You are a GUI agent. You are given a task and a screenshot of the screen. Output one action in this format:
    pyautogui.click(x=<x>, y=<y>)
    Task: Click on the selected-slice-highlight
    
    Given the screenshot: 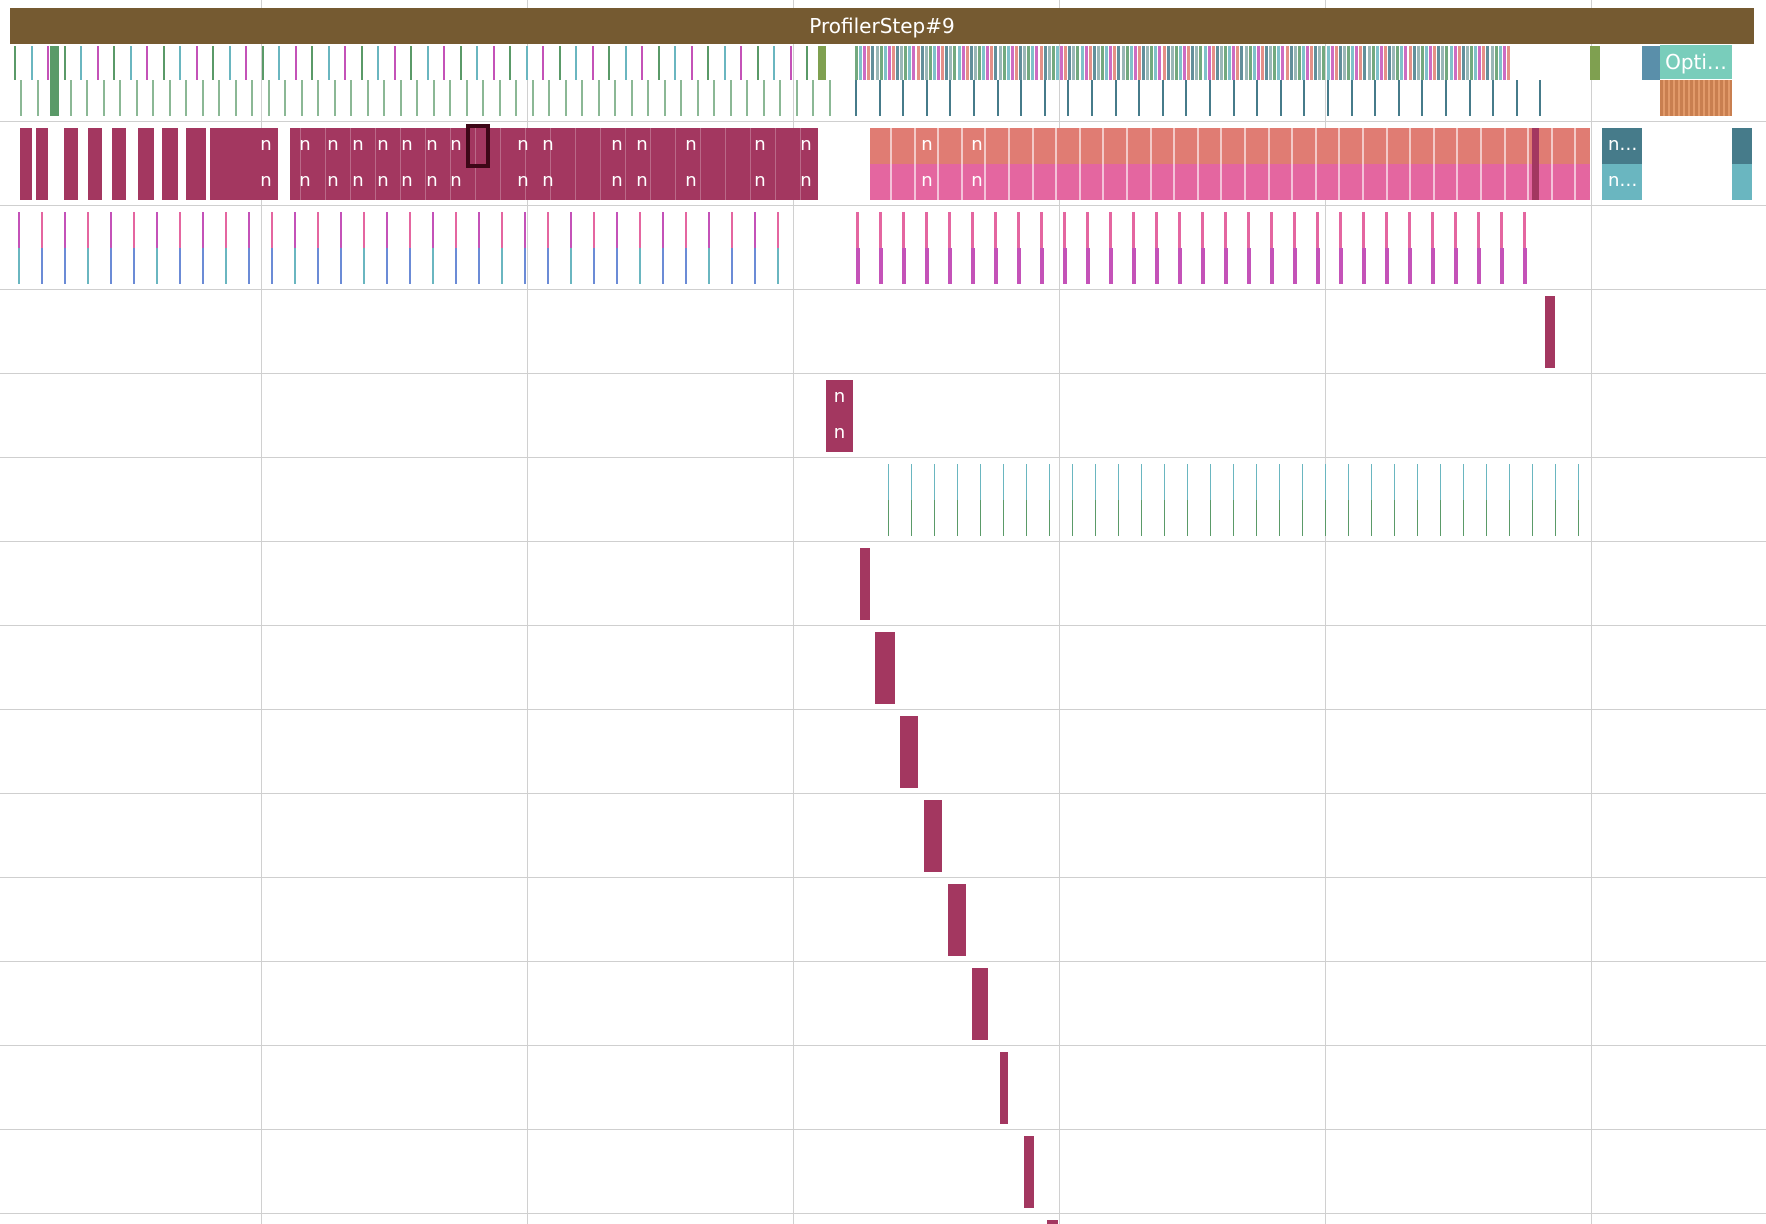 What is the action you would take?
    pyautogui.click(x=478, y=146)
    